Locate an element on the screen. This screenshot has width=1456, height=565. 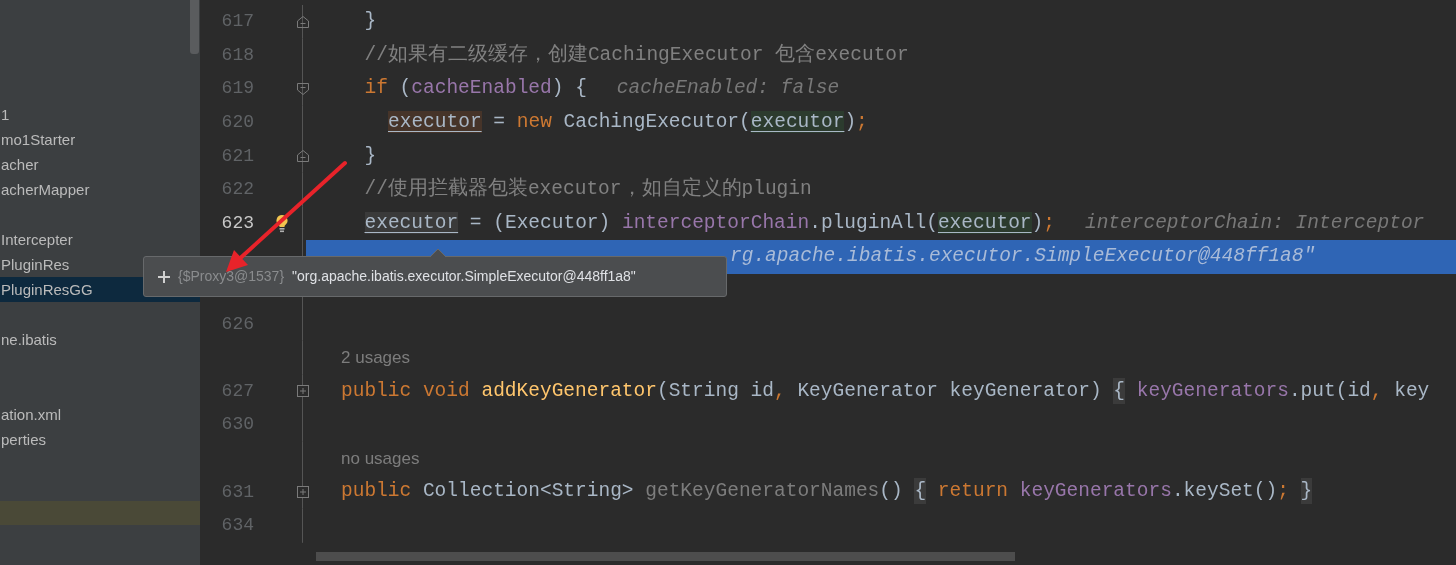
tree-item: acherMapper is located at coordinates (100, 189).